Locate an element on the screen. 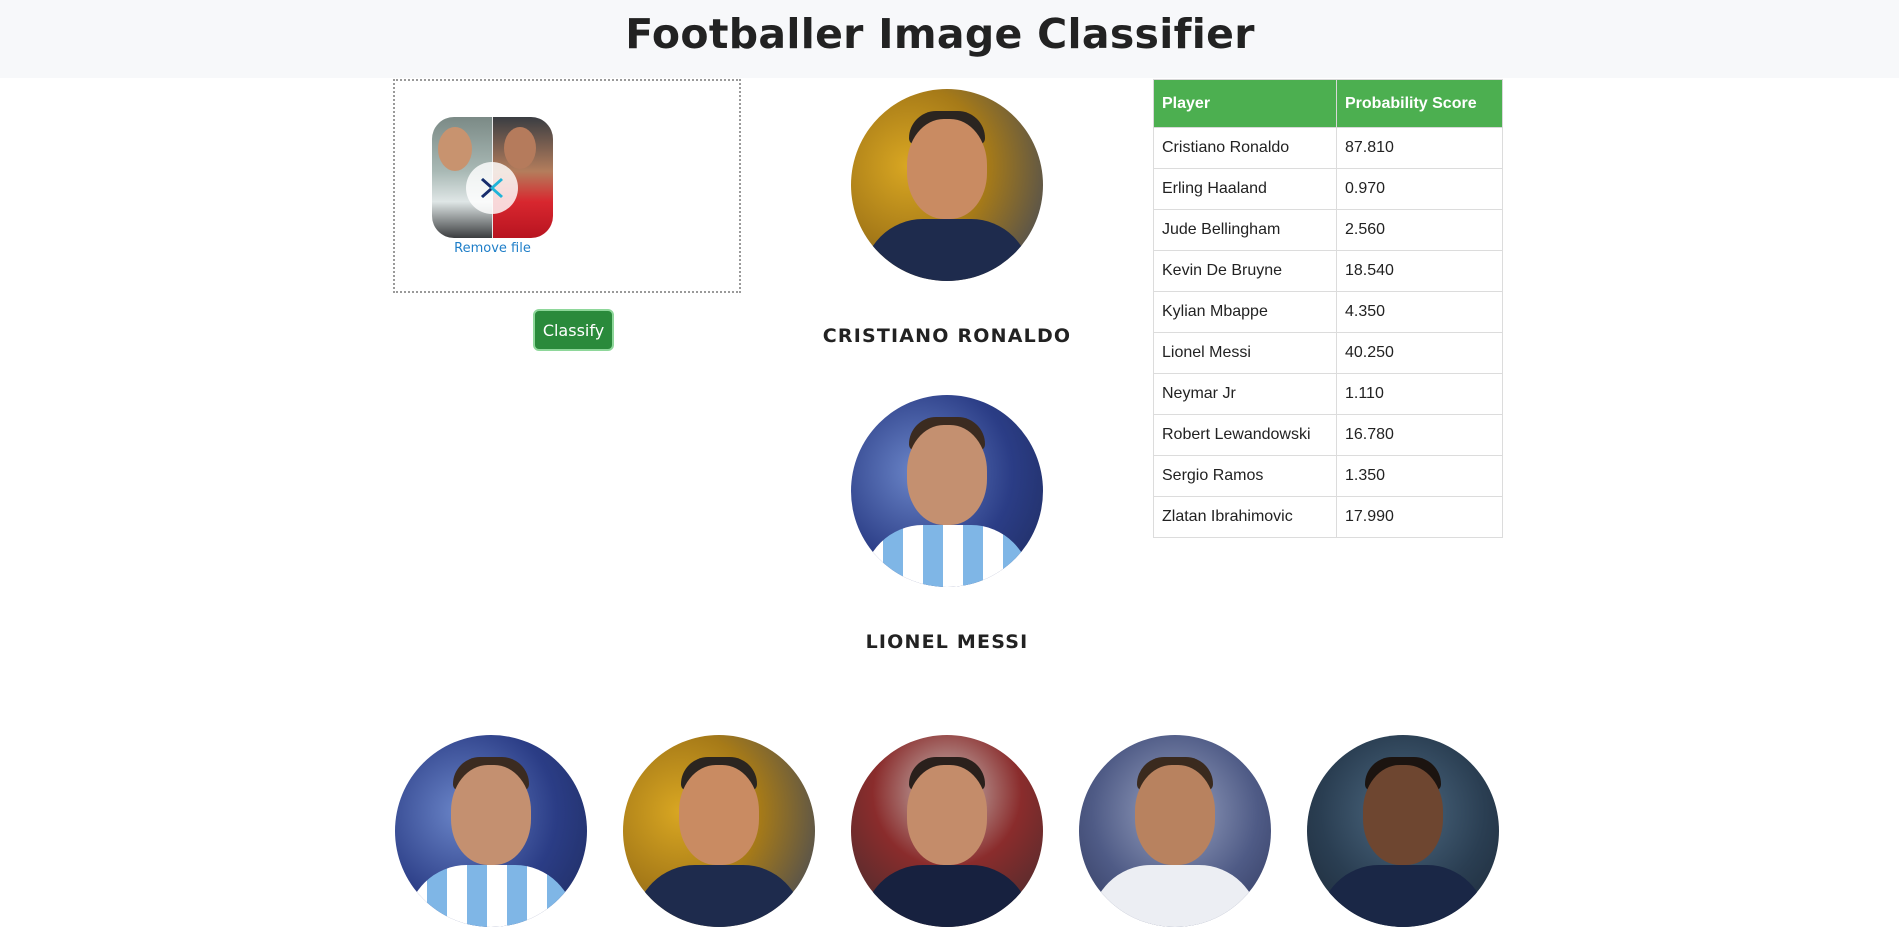 The width and height of the screenshot is (1899, 946). table-row: Cristiano Ronaldo 87.810 is located at coordinates (1328, 148).